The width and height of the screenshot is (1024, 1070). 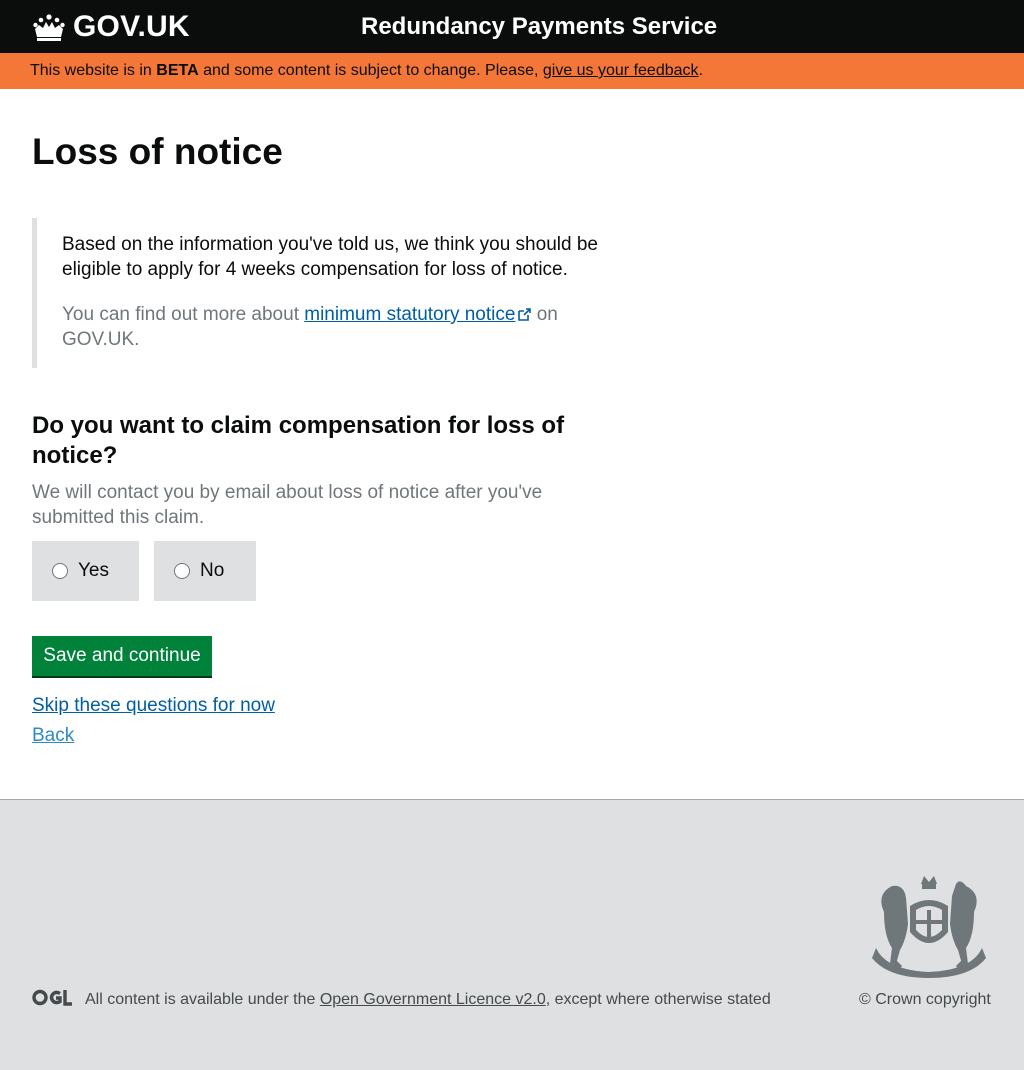 What do you see at coordinates (153, 706) in the screenshot?
I see `skip-questions-link: Skip these questions for now` at bounding box center [153, 706].